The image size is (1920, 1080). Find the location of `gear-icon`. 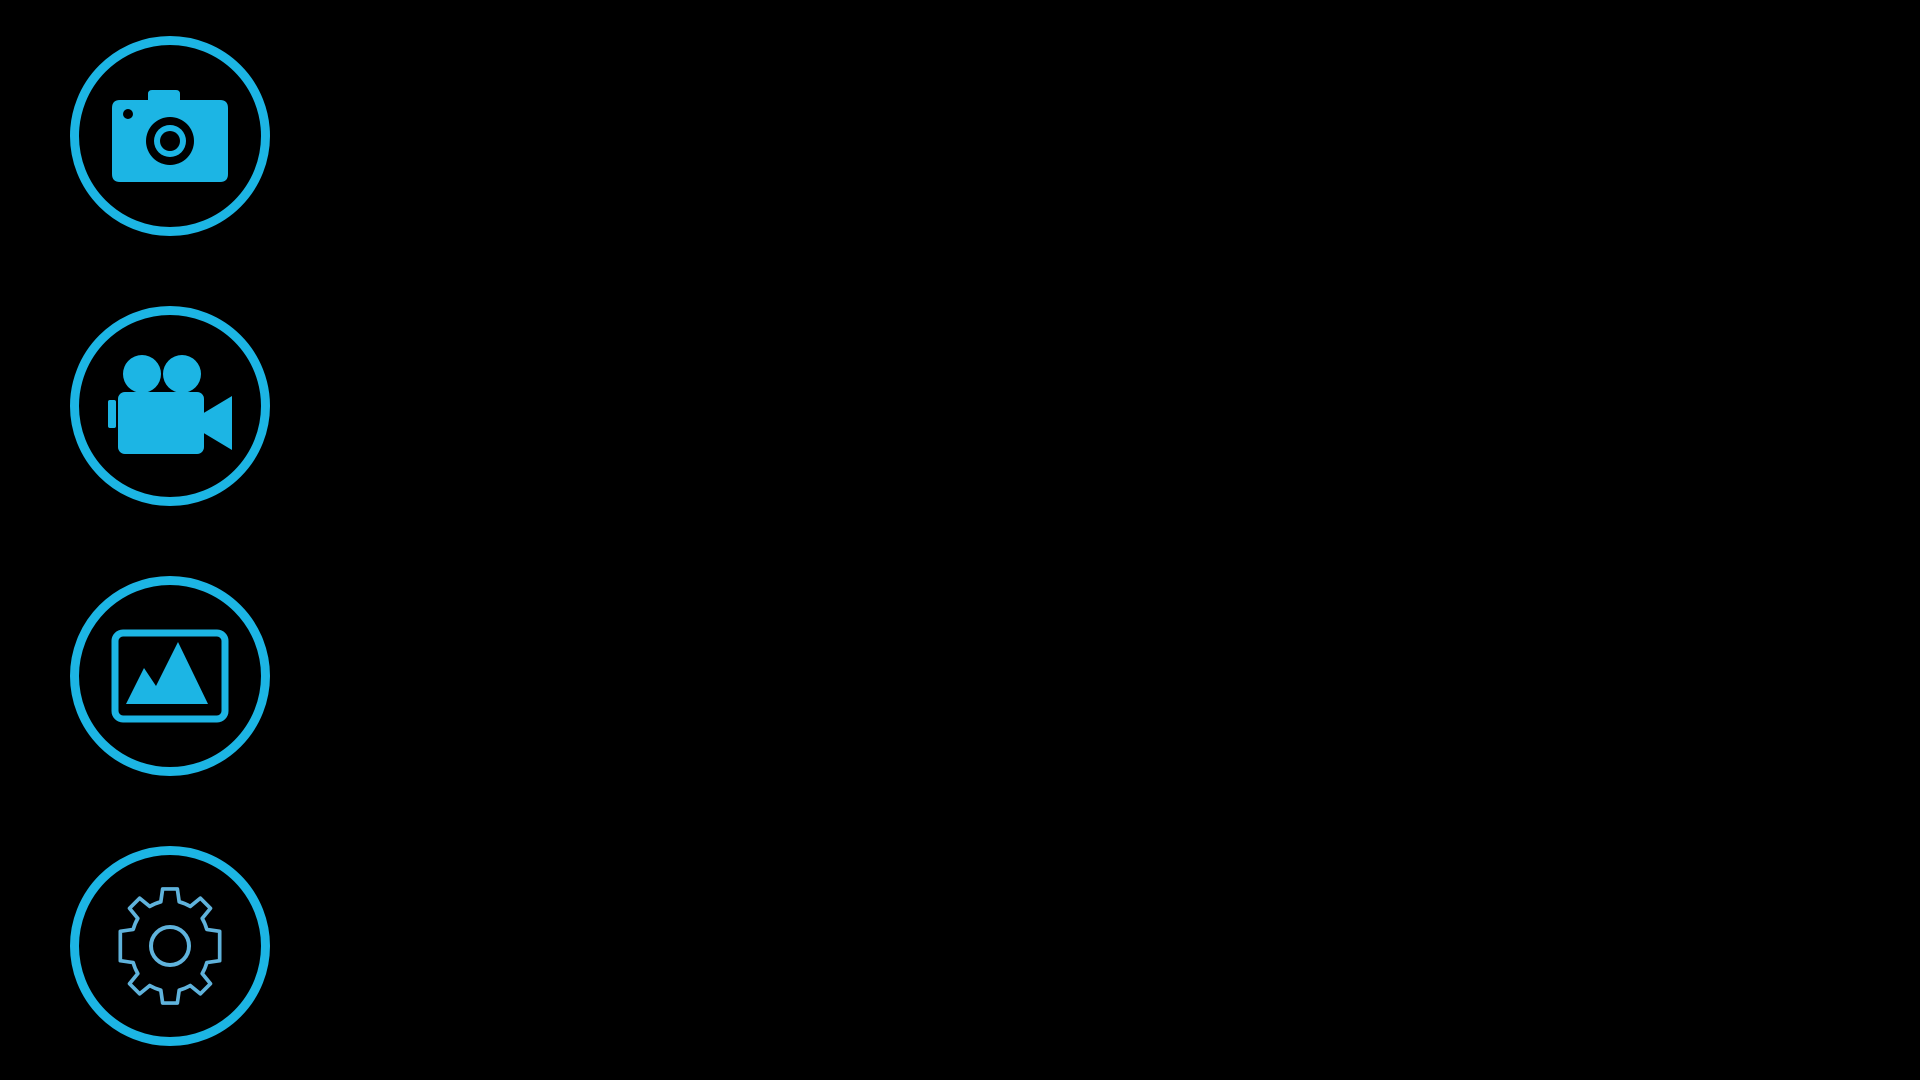

gear-icon is located at coordinates (170, 946).